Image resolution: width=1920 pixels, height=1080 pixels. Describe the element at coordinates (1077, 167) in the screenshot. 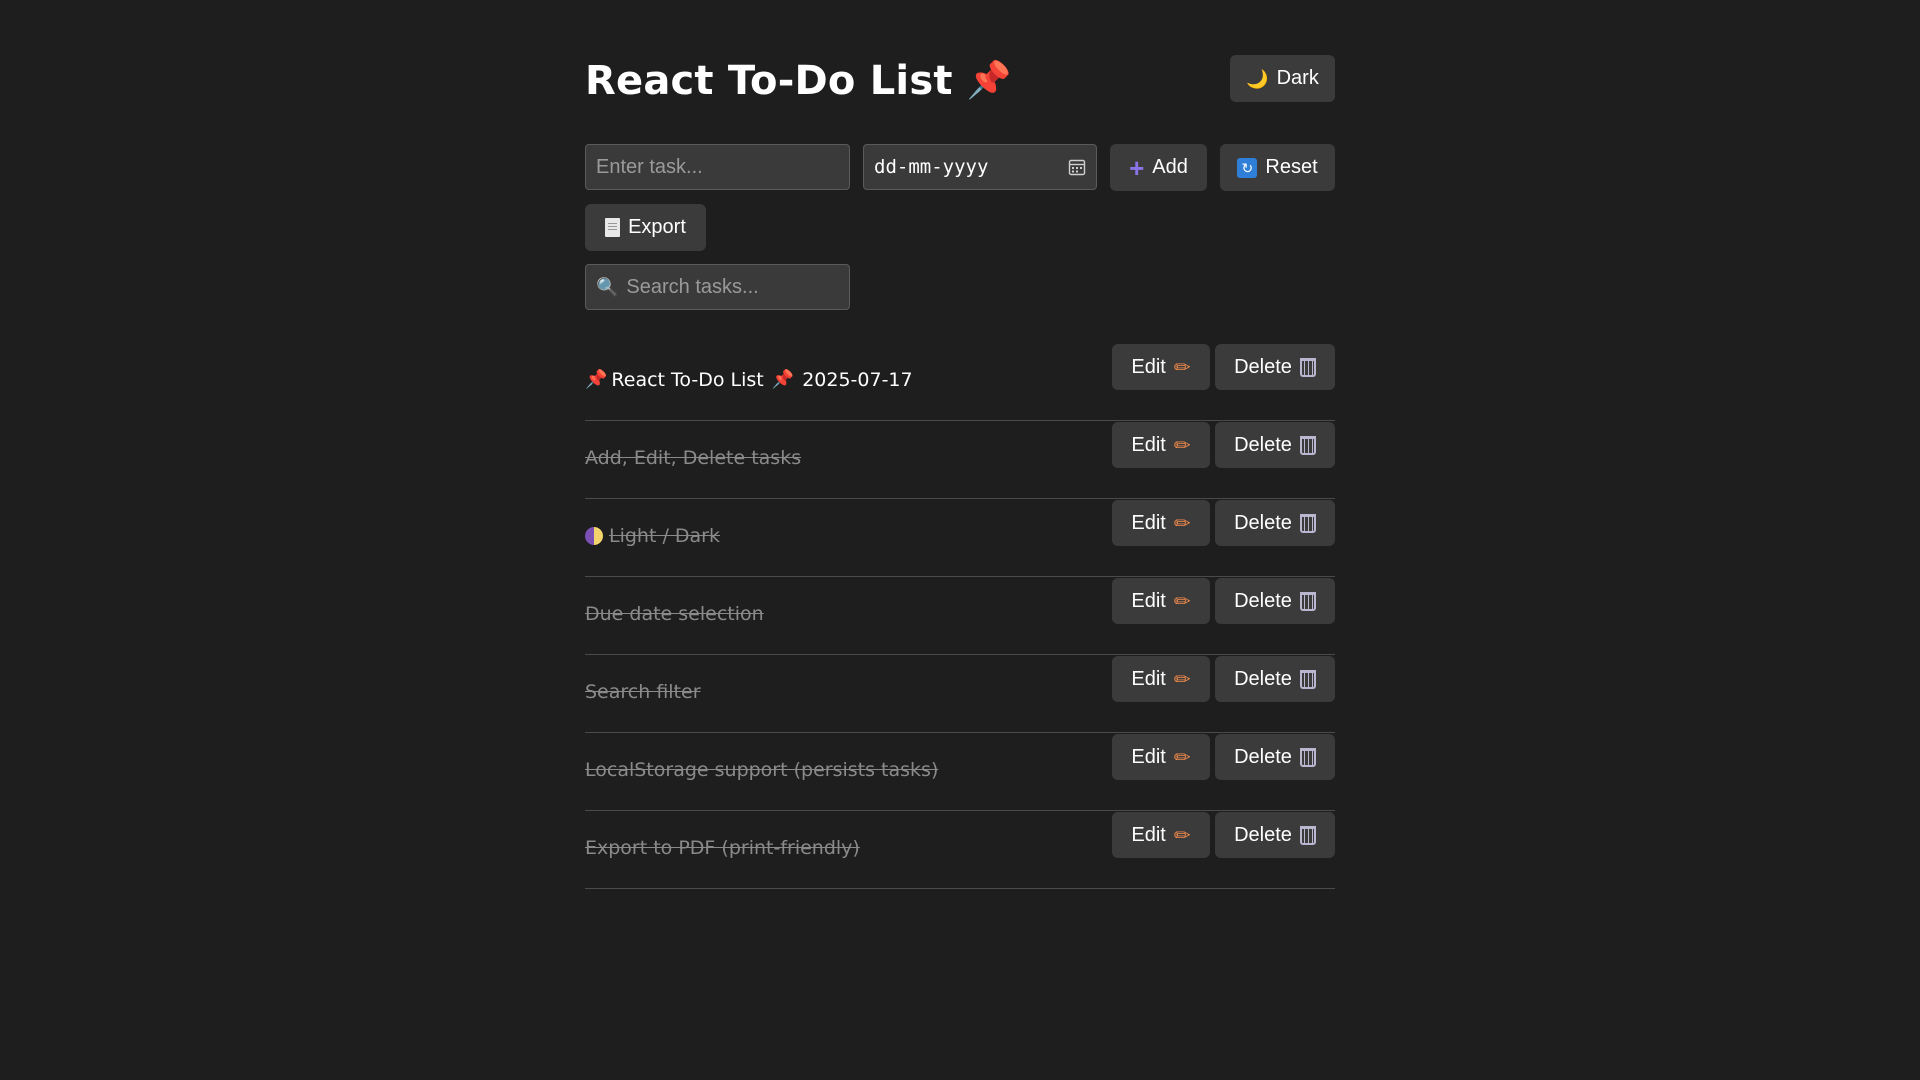

I see `calendar-icon` at that location.